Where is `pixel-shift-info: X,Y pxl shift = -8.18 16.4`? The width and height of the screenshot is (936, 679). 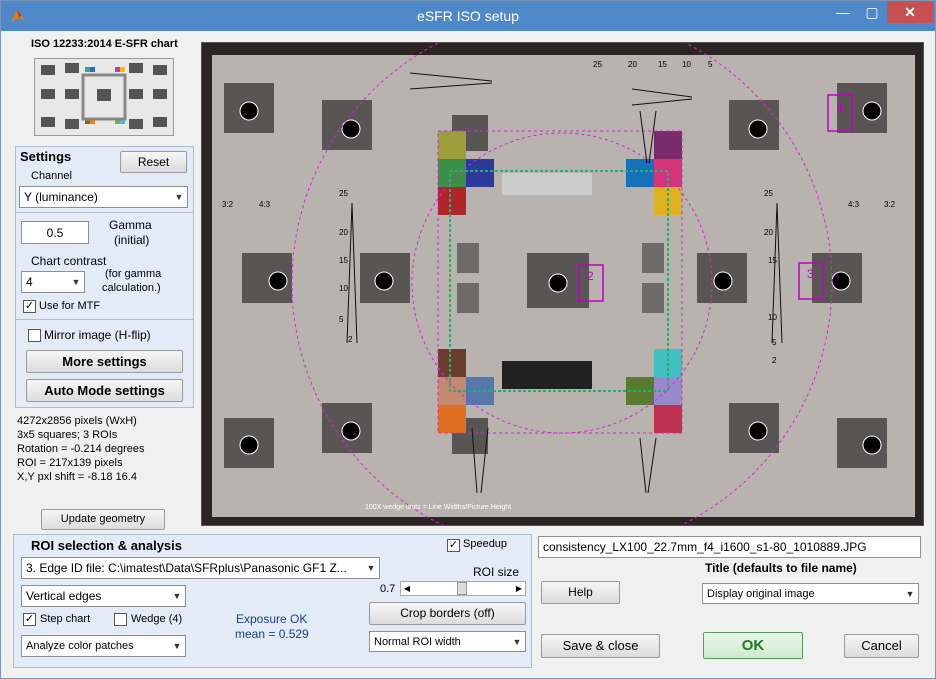 pixel-shift-info: X,Y pxl shift = -8.18 16.4 is located at coordinates (77, 477).